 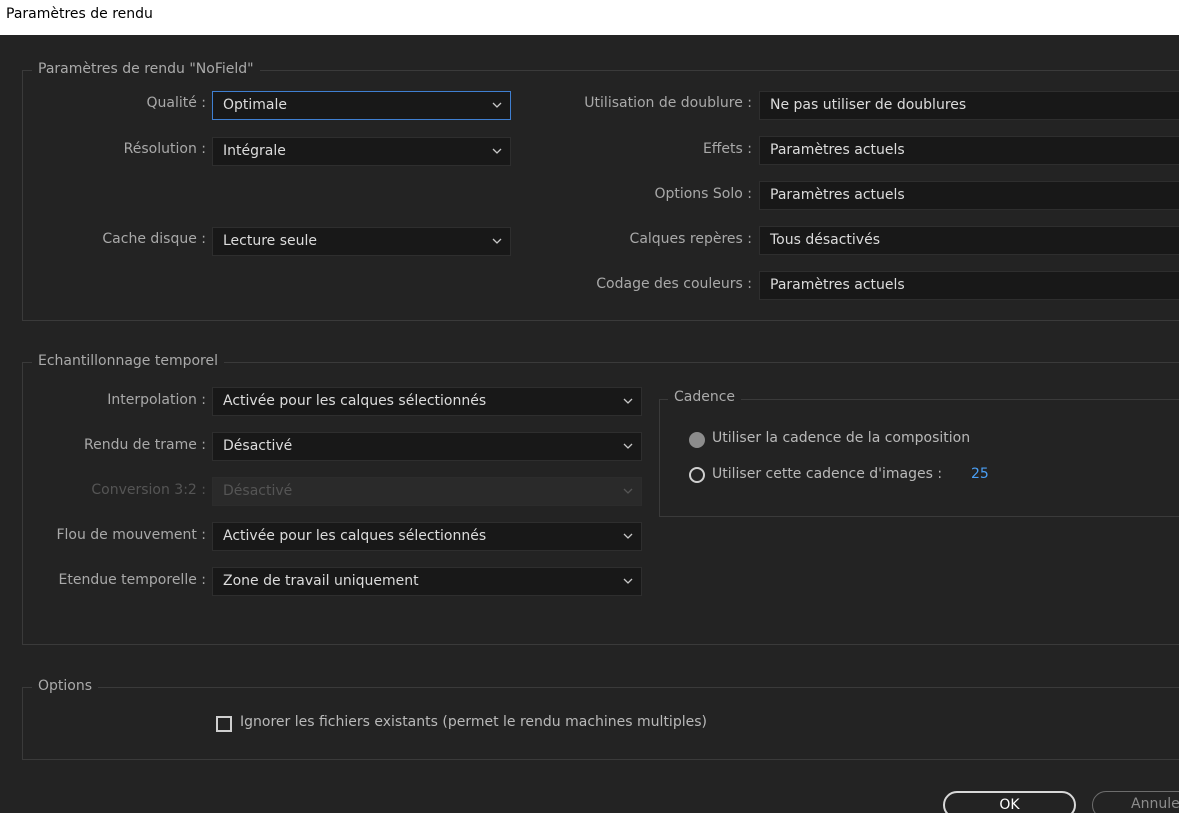 I want to click on quality-label: Qualité :, so click(x=176, y=103).